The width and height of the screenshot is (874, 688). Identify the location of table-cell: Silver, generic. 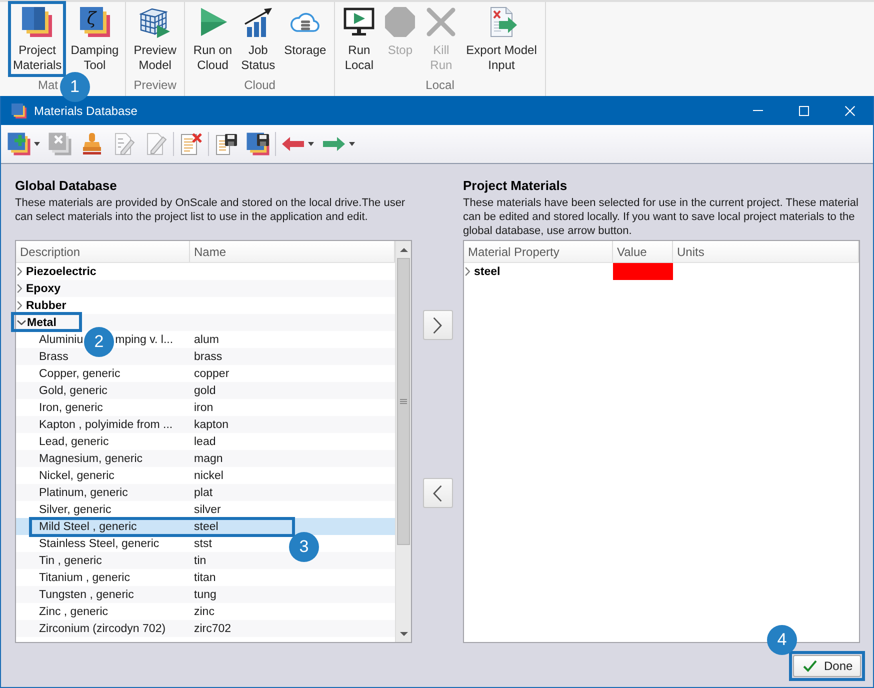
(75, 510).